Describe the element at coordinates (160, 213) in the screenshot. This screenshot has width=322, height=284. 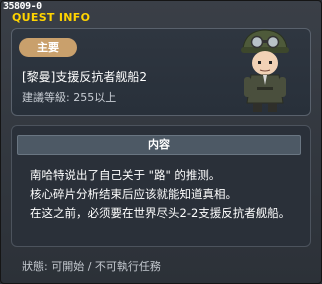
I see `description-line: 在这之前，必须要在世界尽头2-2支援反抗者舰船。` at that location.